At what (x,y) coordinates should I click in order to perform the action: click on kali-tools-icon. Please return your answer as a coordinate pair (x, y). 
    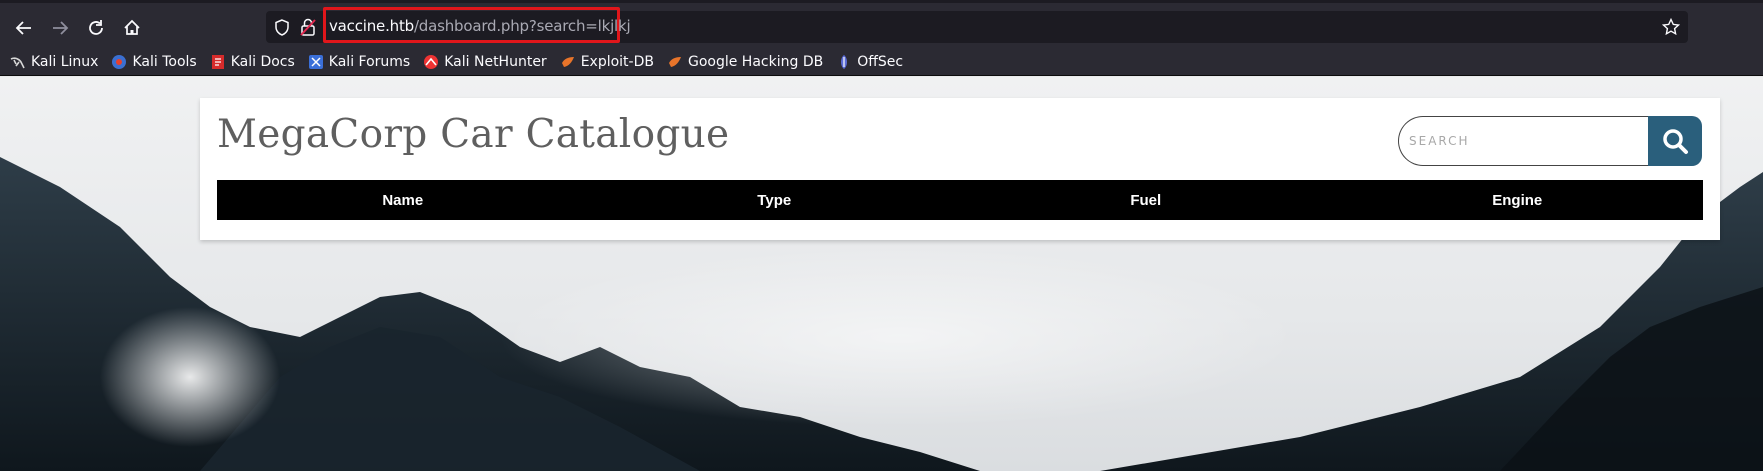
    Looking at the image, I should click on (119, 61).